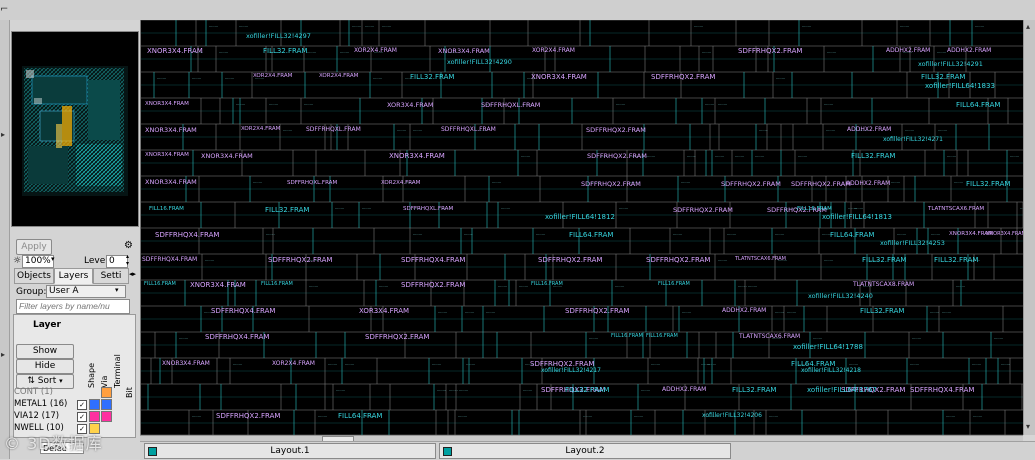 This screenshot has height=460, width=1035. What do you see at coordinates (840, 296) in the screenshot?
I see `cell-instance-label: xofiller!FILL32!4240` at bounding box center [840, 296].